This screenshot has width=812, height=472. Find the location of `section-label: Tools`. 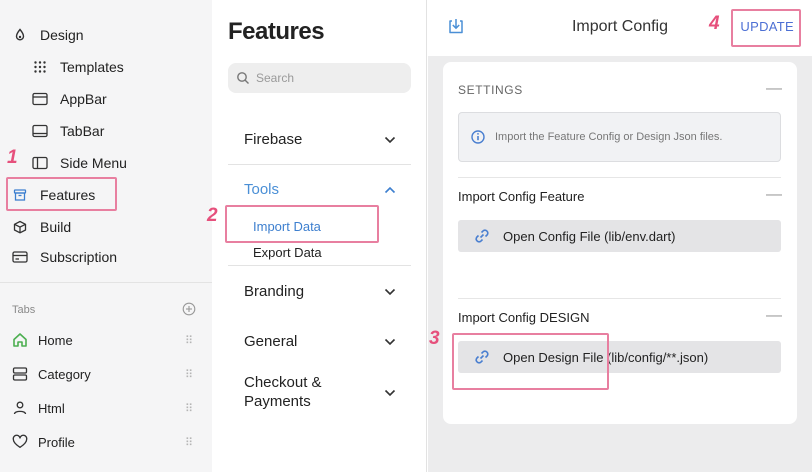

section-label: Tools is located at coordinates (262, 189).